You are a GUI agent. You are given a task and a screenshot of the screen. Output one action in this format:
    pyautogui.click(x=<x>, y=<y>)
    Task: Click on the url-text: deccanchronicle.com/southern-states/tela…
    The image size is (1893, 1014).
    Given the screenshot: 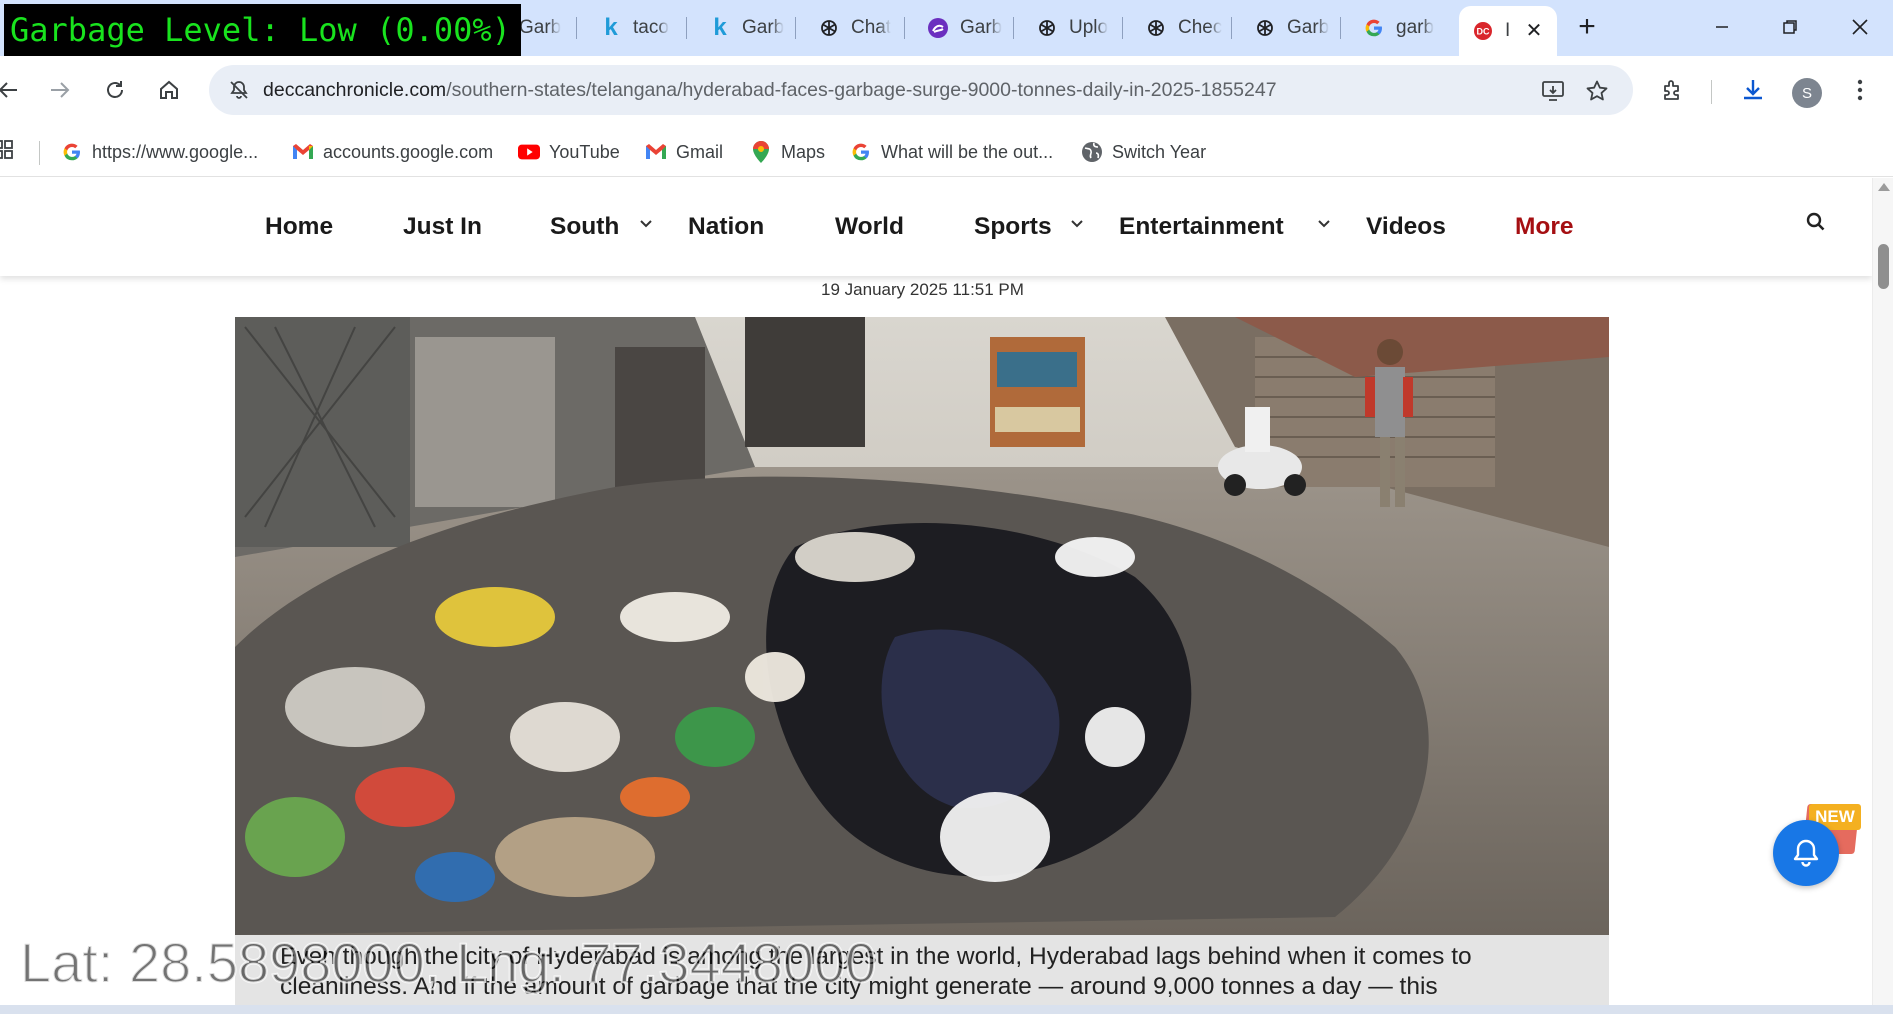 What is the action you would take?
    pyautogui.click(x=770, y=90)
    